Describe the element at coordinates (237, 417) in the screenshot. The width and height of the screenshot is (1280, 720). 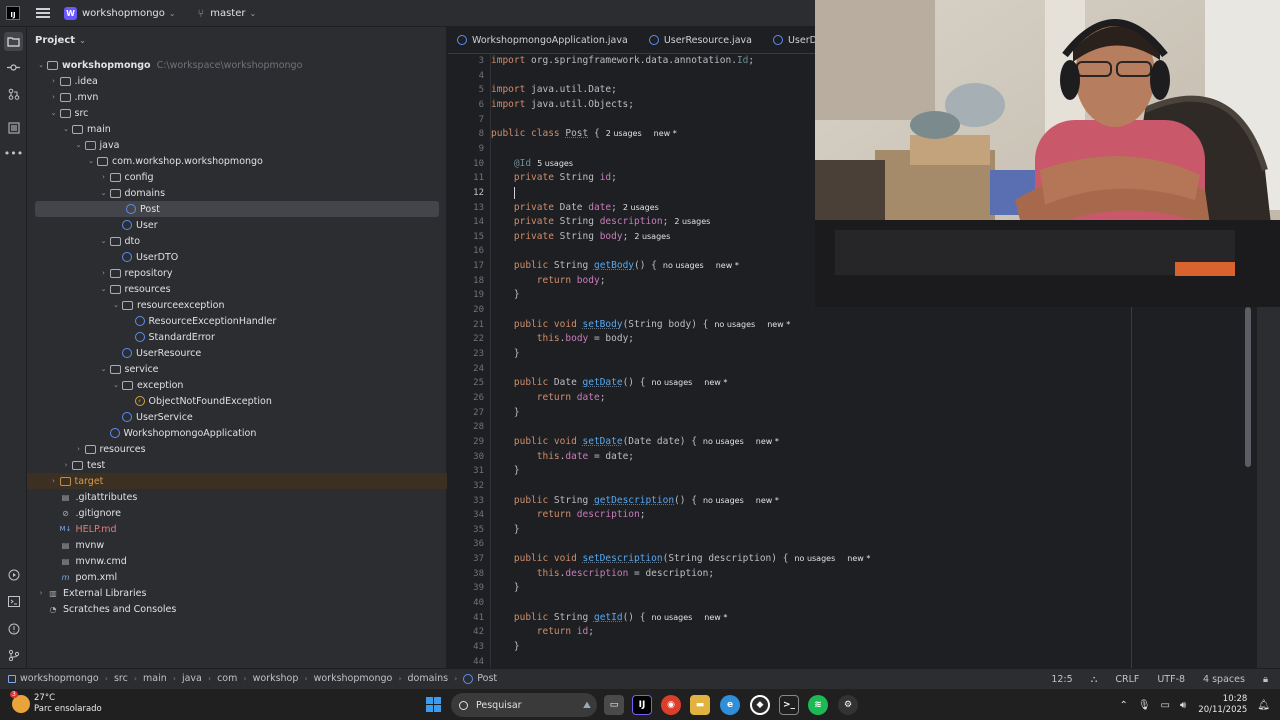
I see `tree-item: UserService` at that location.